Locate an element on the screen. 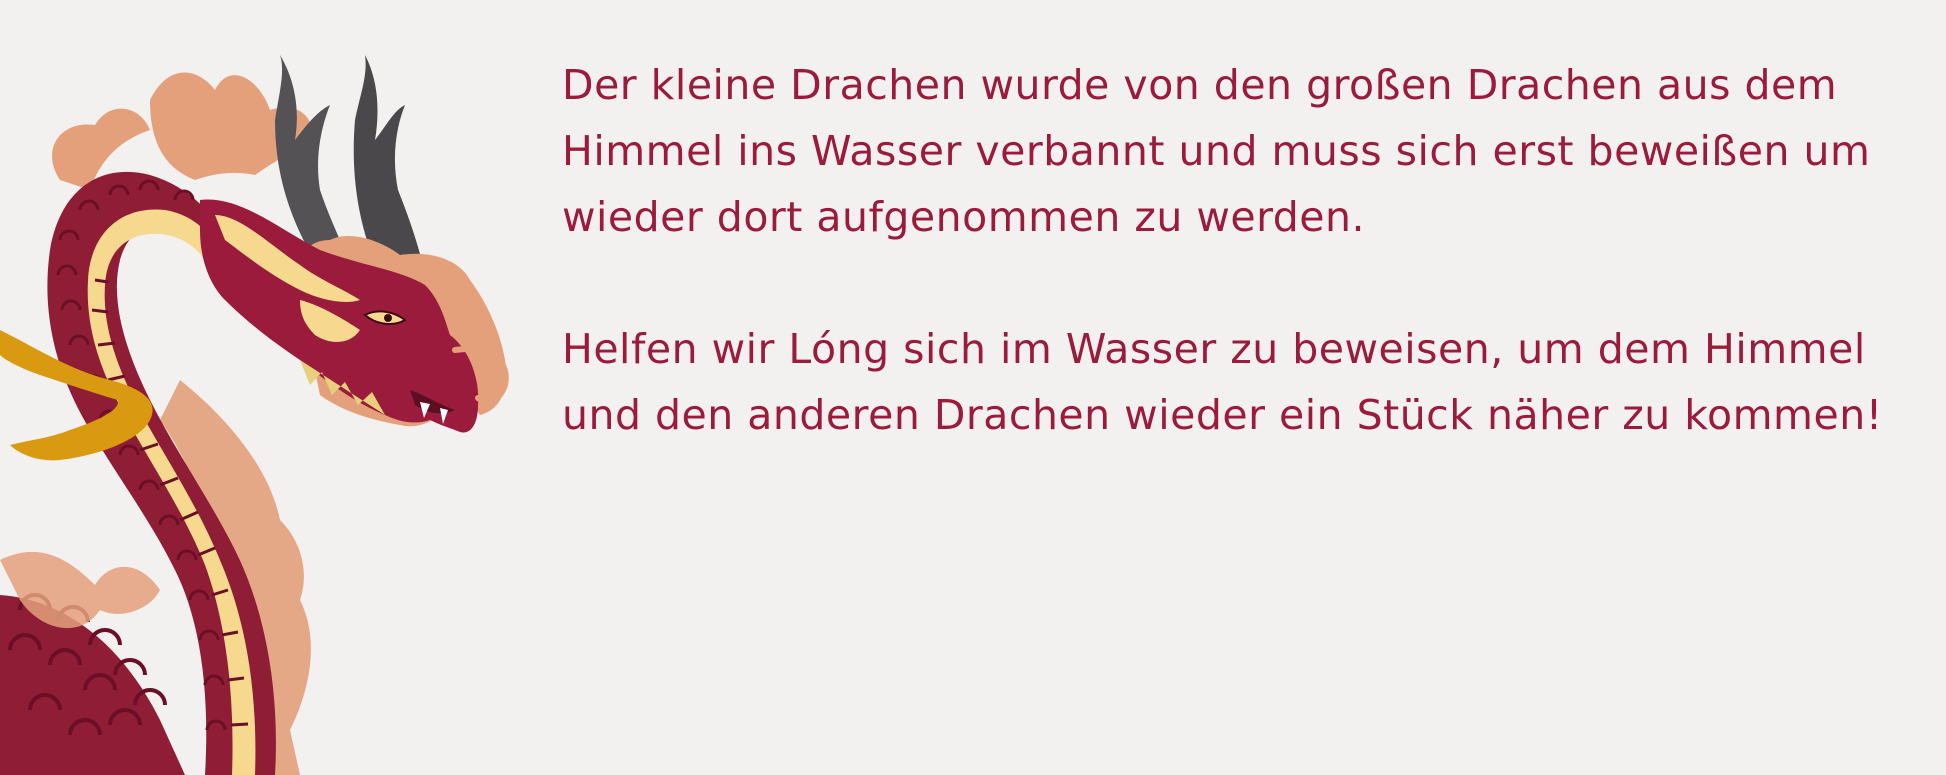 This screenshot has width=1946, height=775. dragon-pupil is located at coordinates (388, 318).